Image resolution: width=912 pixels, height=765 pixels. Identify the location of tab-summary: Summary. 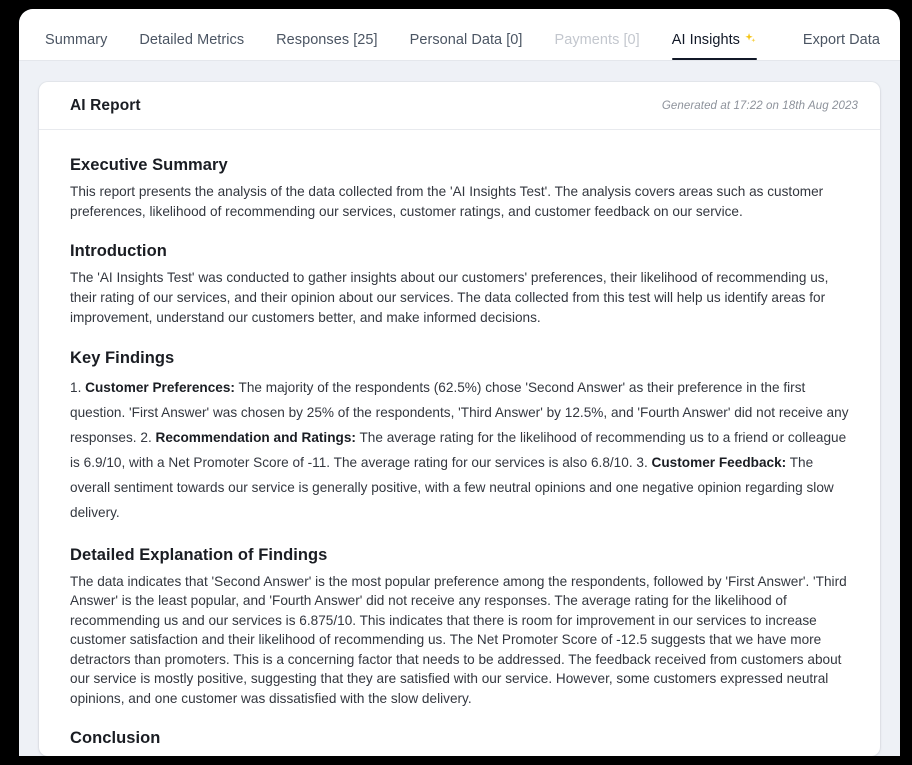
(76, 46).